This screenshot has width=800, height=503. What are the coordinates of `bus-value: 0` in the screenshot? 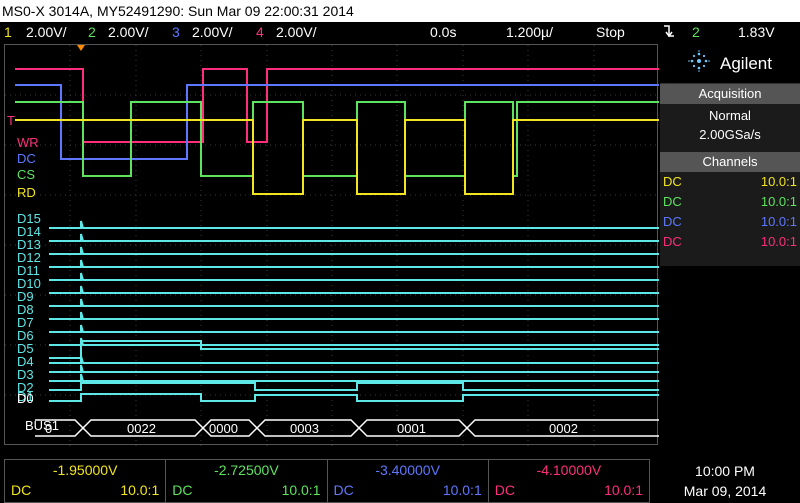 It's located at (49, 428).